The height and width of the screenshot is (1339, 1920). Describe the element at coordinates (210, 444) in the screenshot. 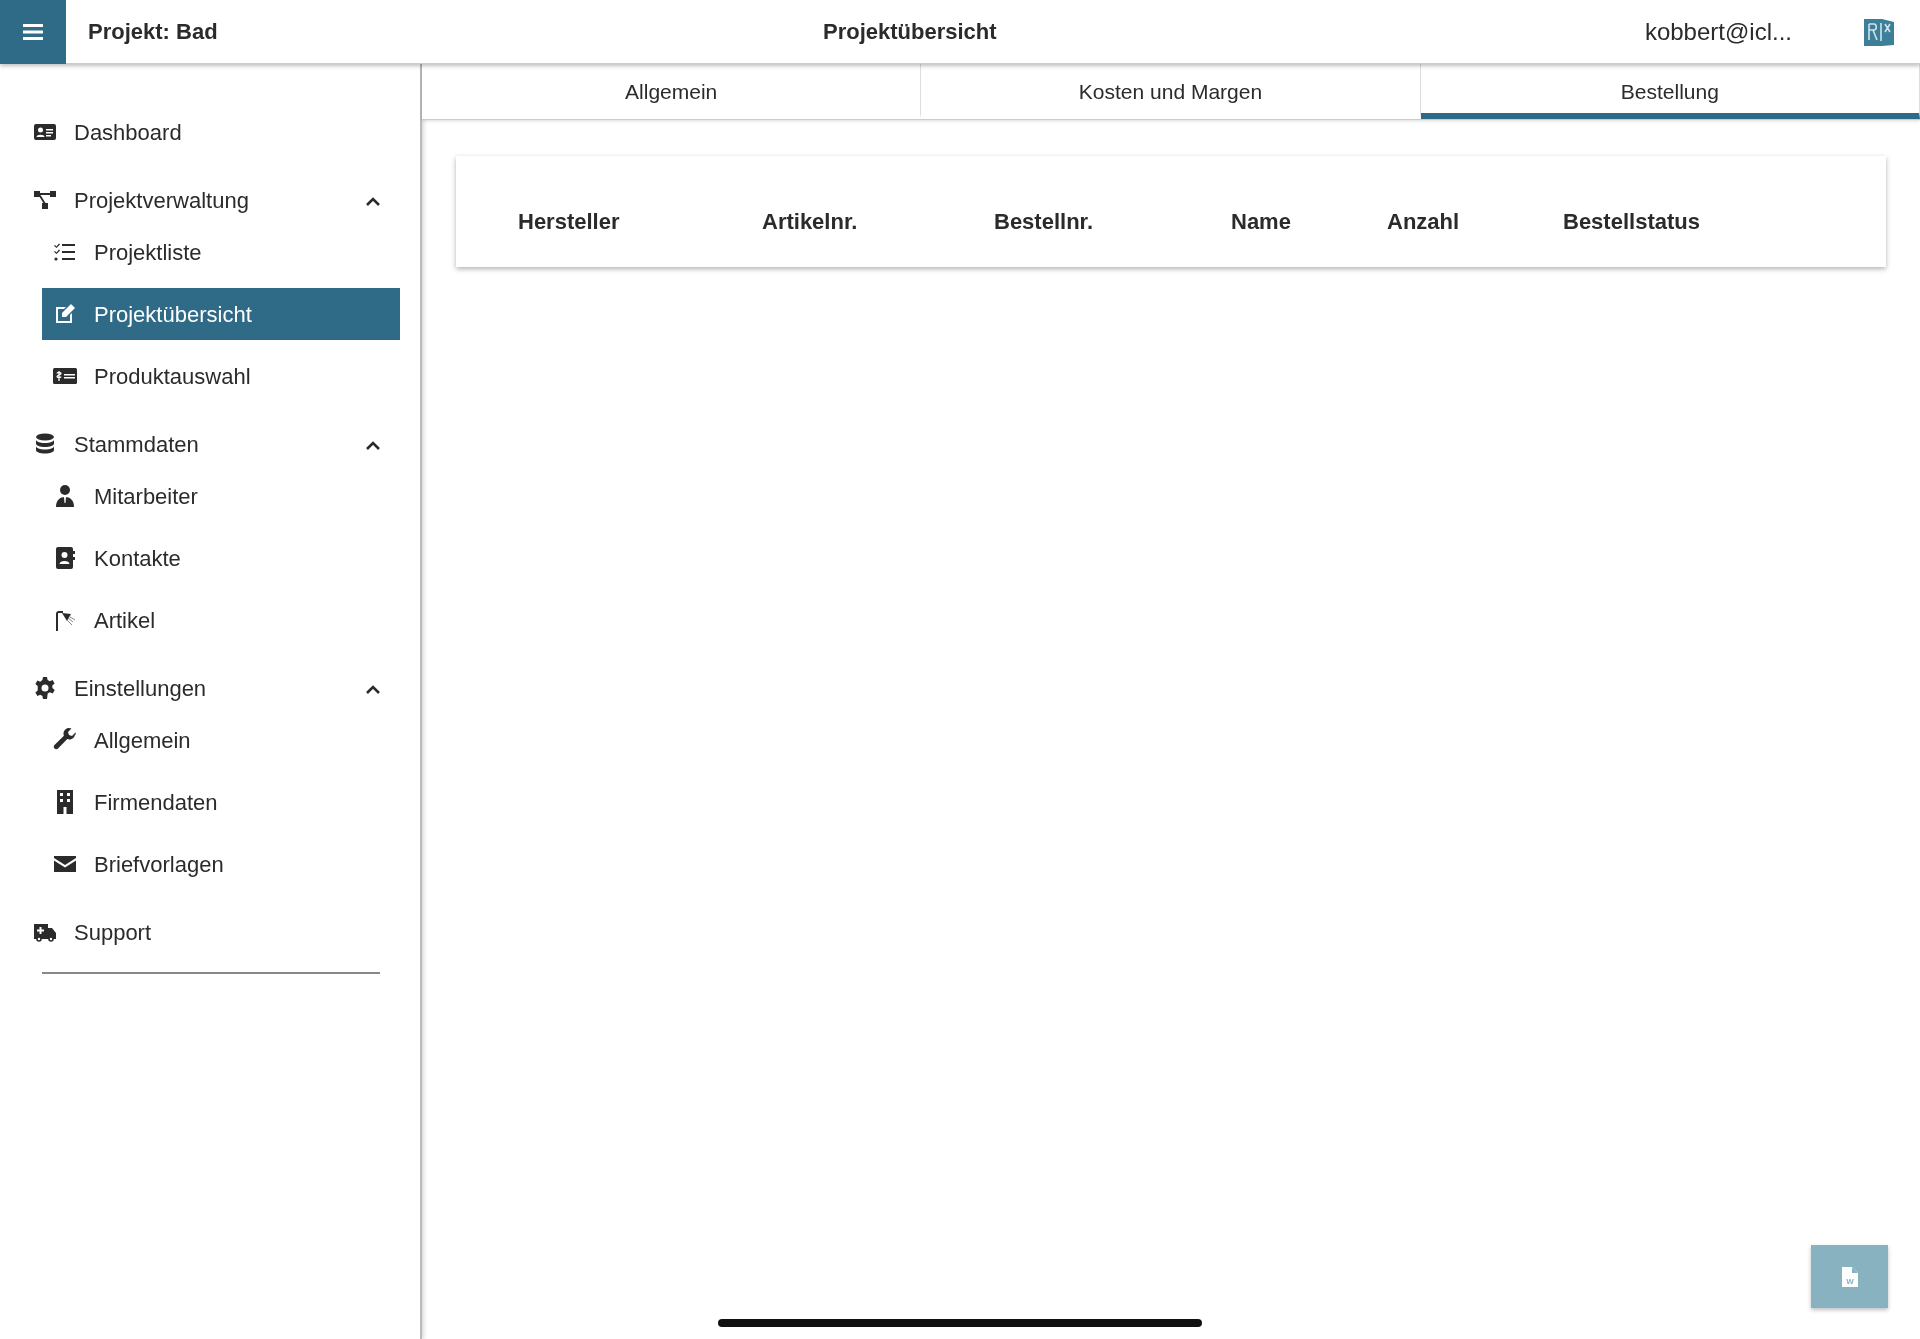

I see `sidebar-item: Stammdaten` at that location.